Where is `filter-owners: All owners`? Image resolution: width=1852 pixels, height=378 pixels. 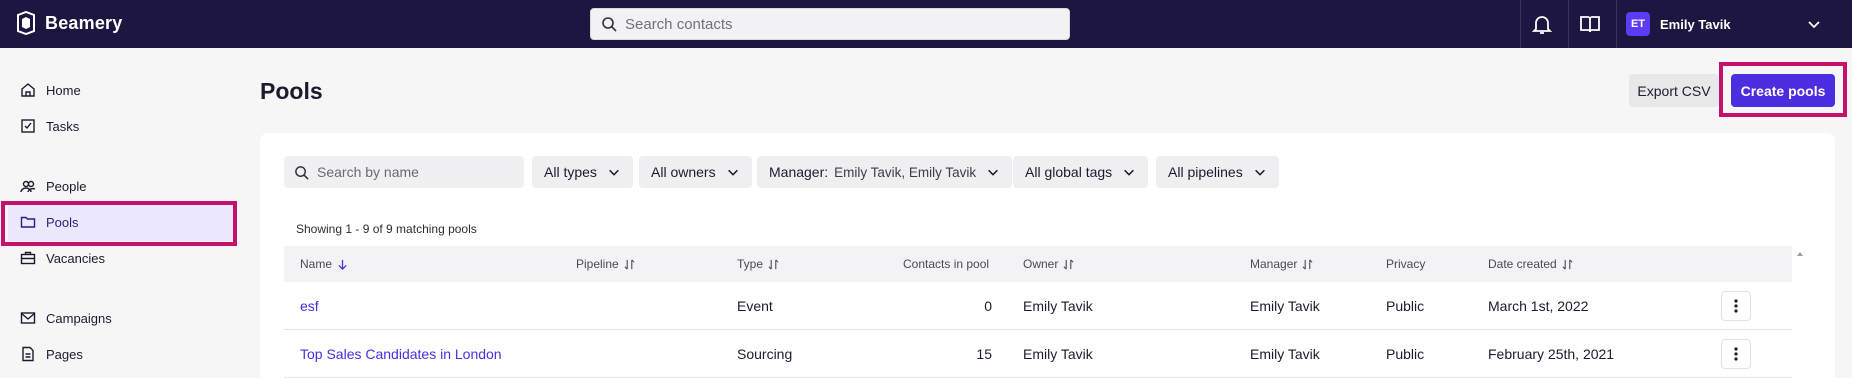 filter-owners: All owners is located at coordinates (695, 172).